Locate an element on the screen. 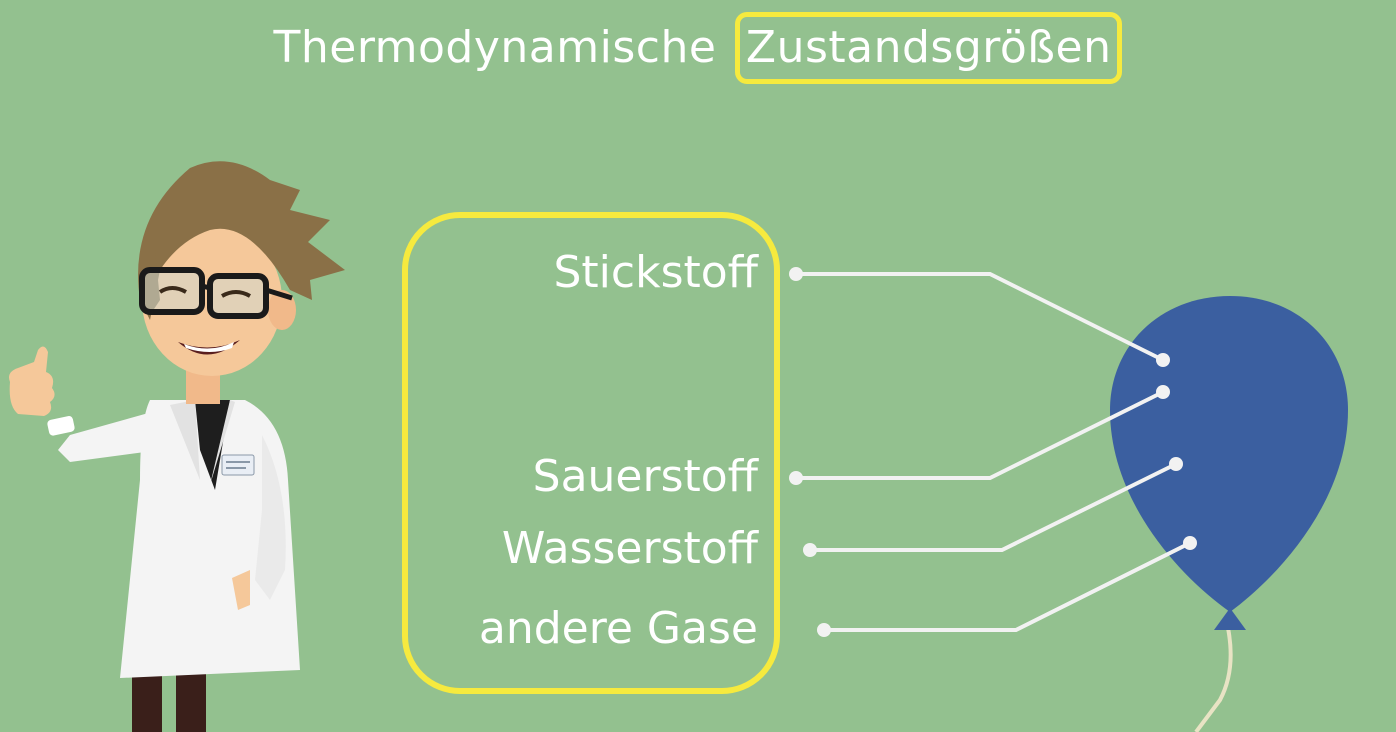 The height and width of the screenshot is (732, 1396). connector-stickstoff is located at coordinates (980, 317).